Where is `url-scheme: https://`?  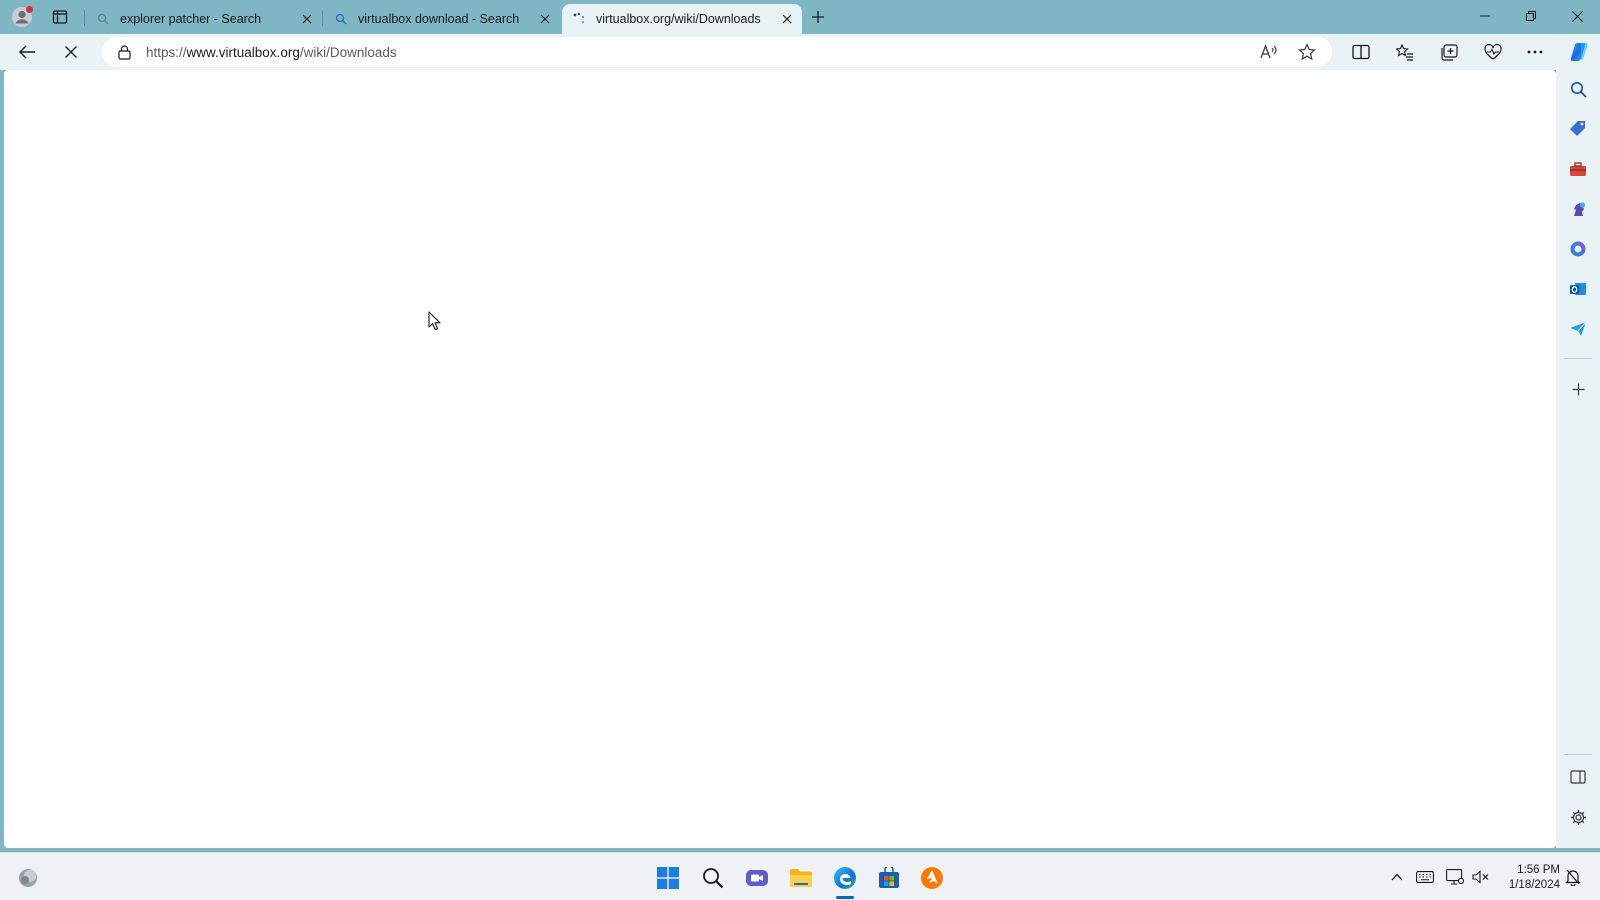
url-scheme: https:// is located at coordinates (166, 52).